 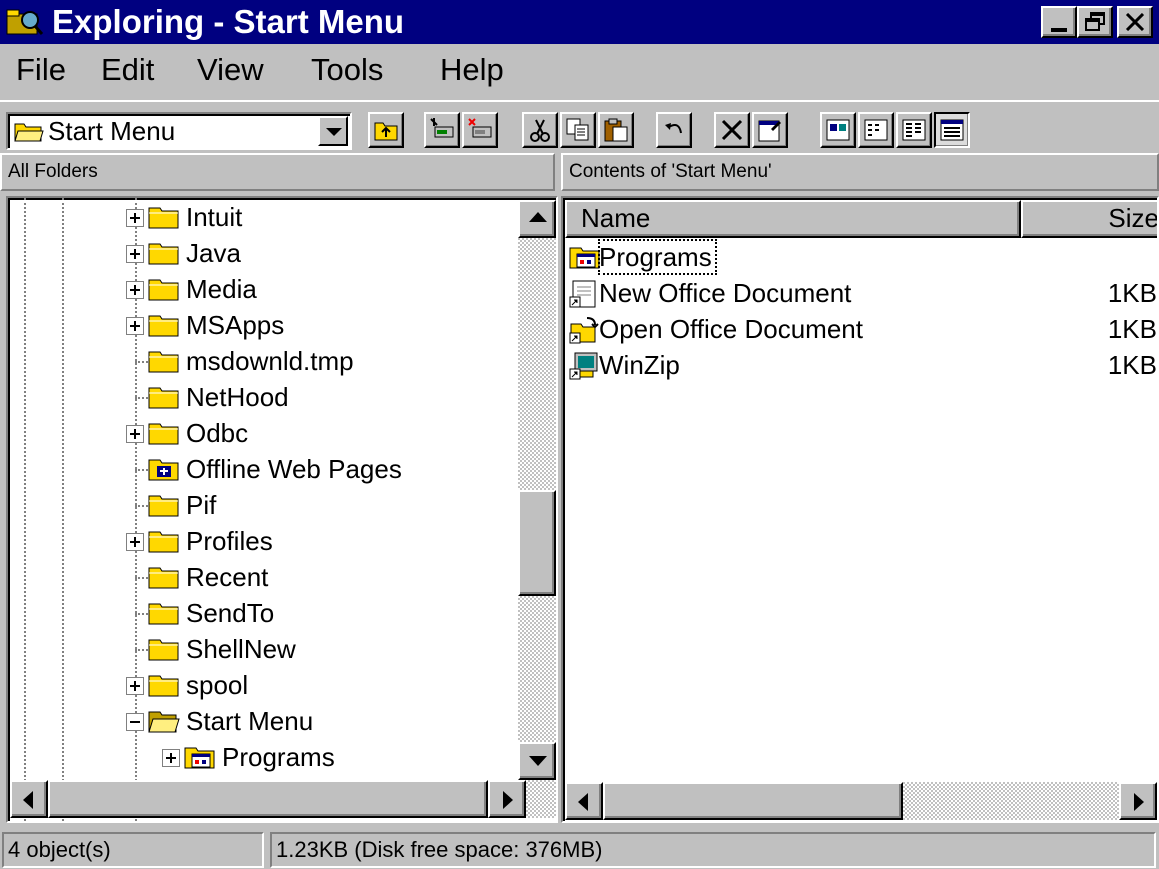 I want to click on small-icons-button, so click(x=876, y=130).